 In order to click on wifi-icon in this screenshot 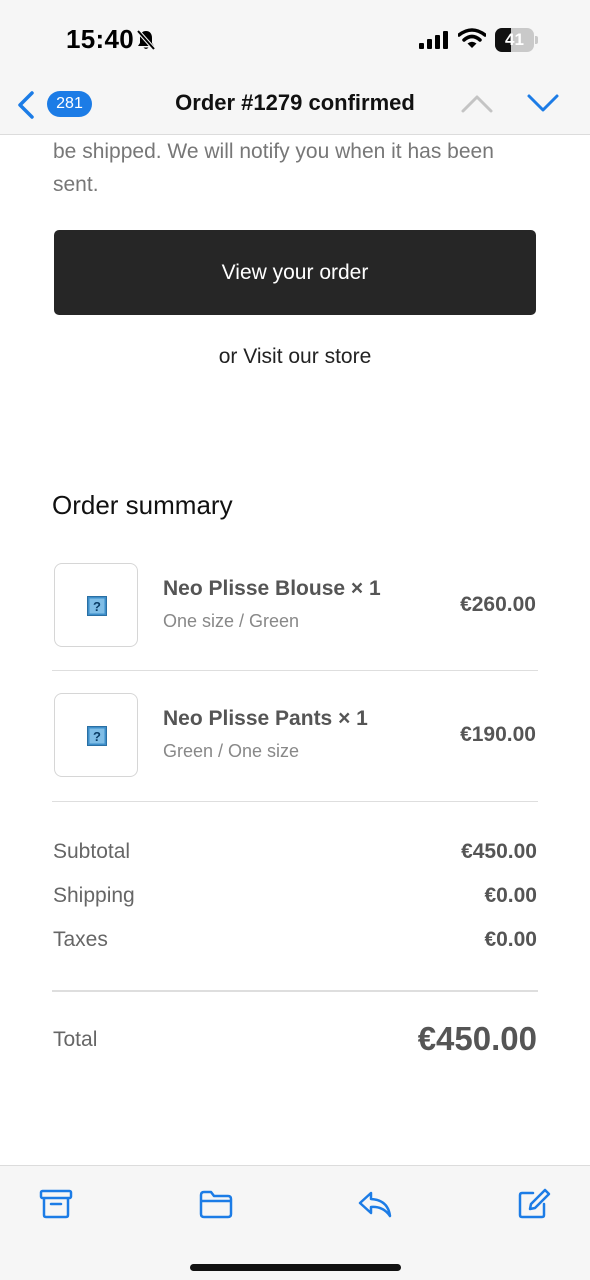, I will do `click(472, 38)`.